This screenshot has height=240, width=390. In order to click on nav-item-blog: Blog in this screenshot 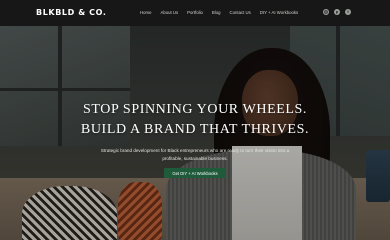, I will do `click(216, 12)`.